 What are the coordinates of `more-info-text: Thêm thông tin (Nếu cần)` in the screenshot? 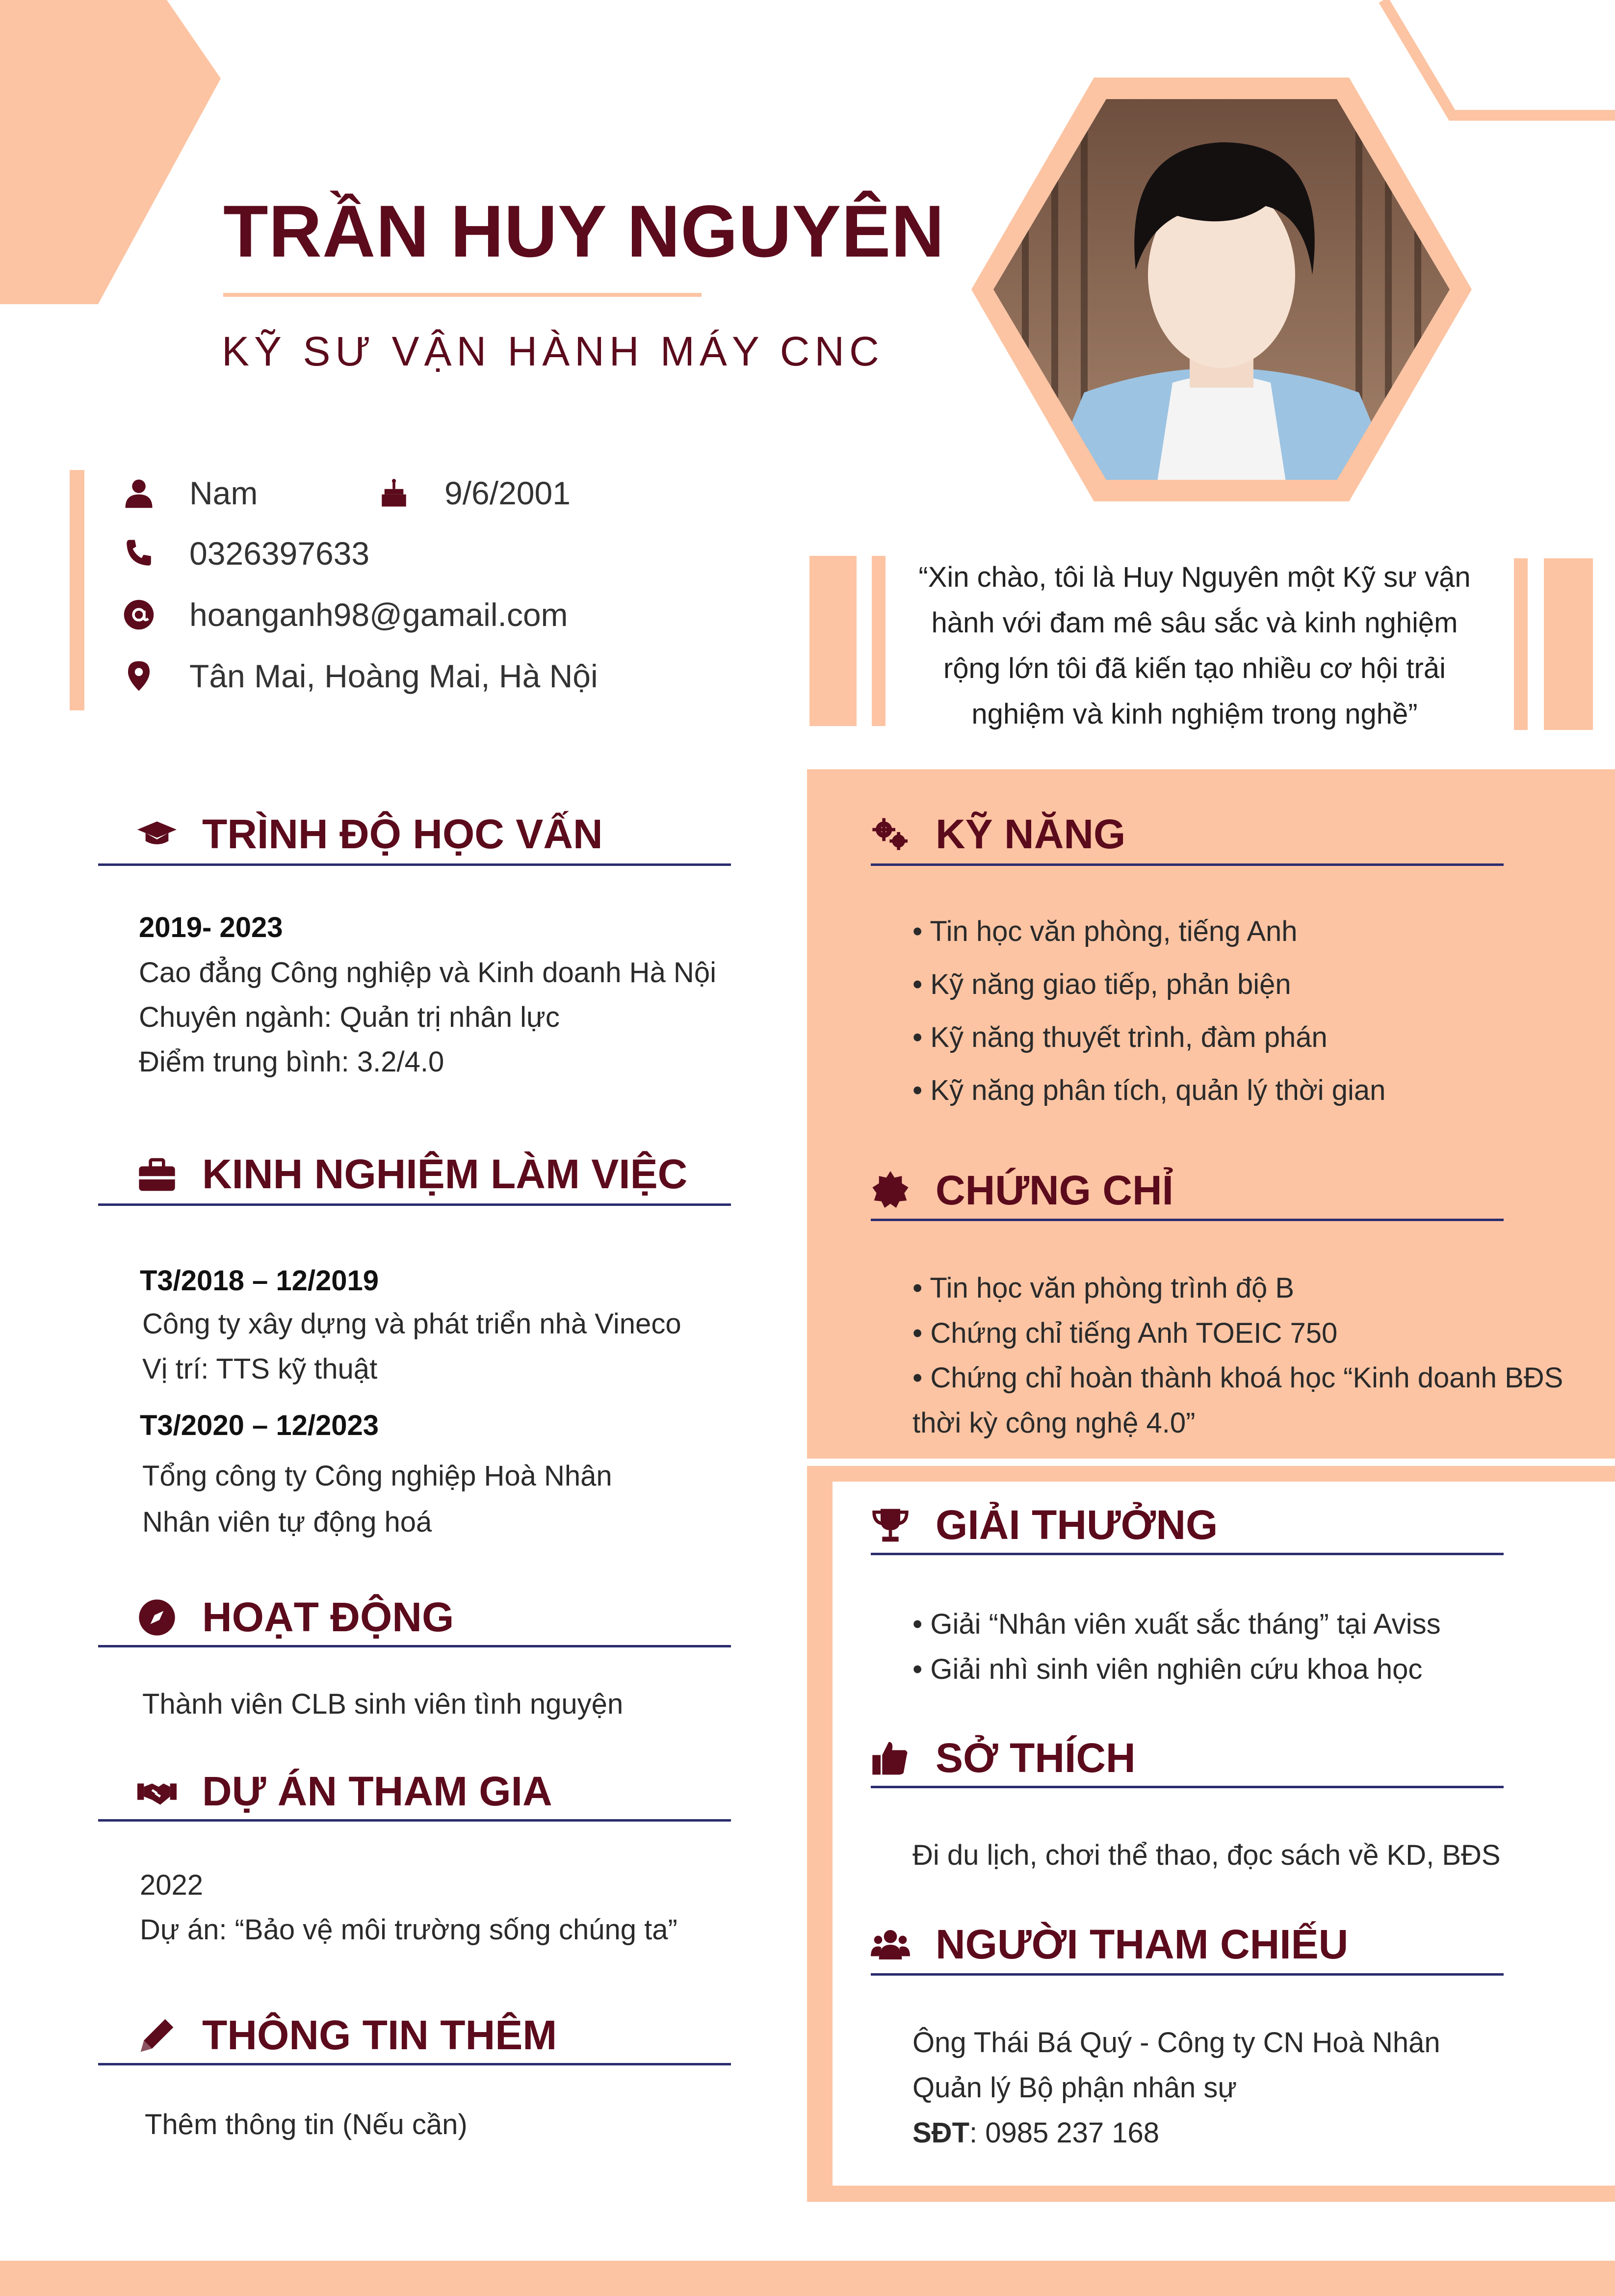 It's located at (306, 2124).